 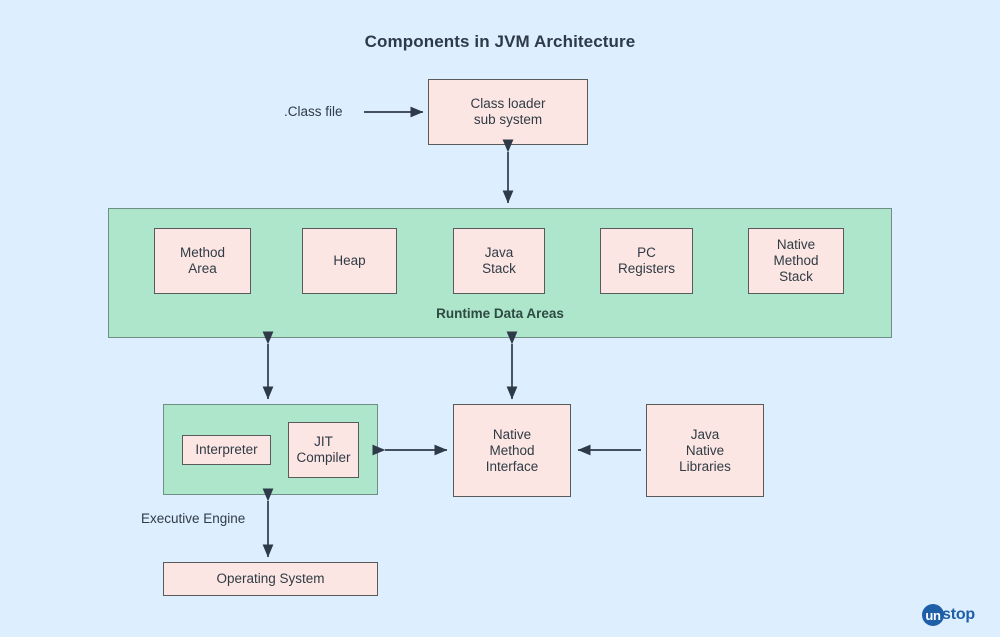 I want to click on method-area-box: Method Area, so click(x=202, y=261).